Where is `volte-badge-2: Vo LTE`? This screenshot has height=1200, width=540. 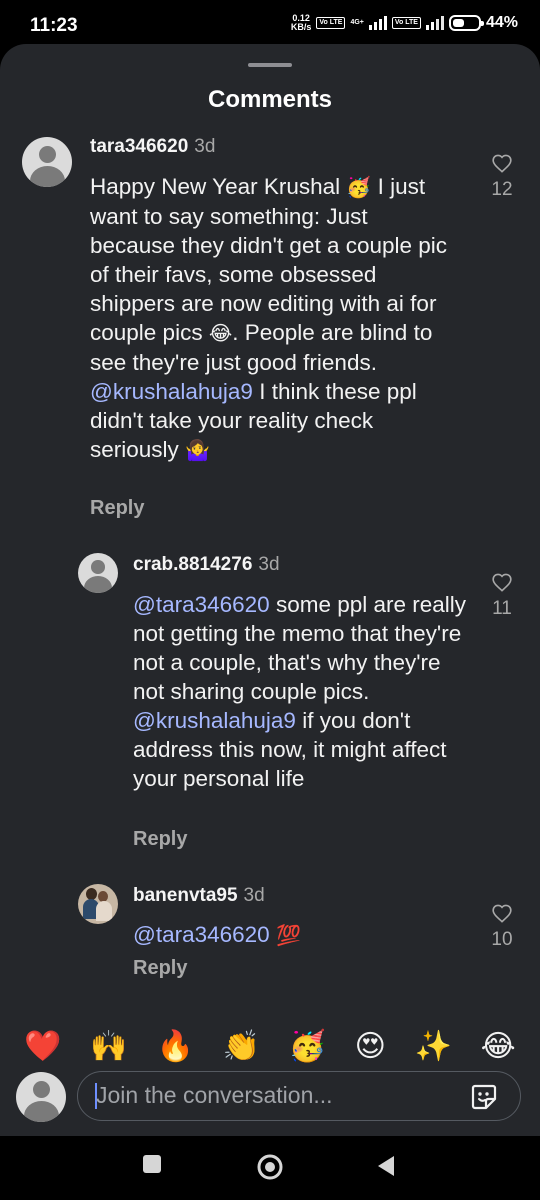 volte-badge-2: Vo LTE is located at coordinates (406, 23).